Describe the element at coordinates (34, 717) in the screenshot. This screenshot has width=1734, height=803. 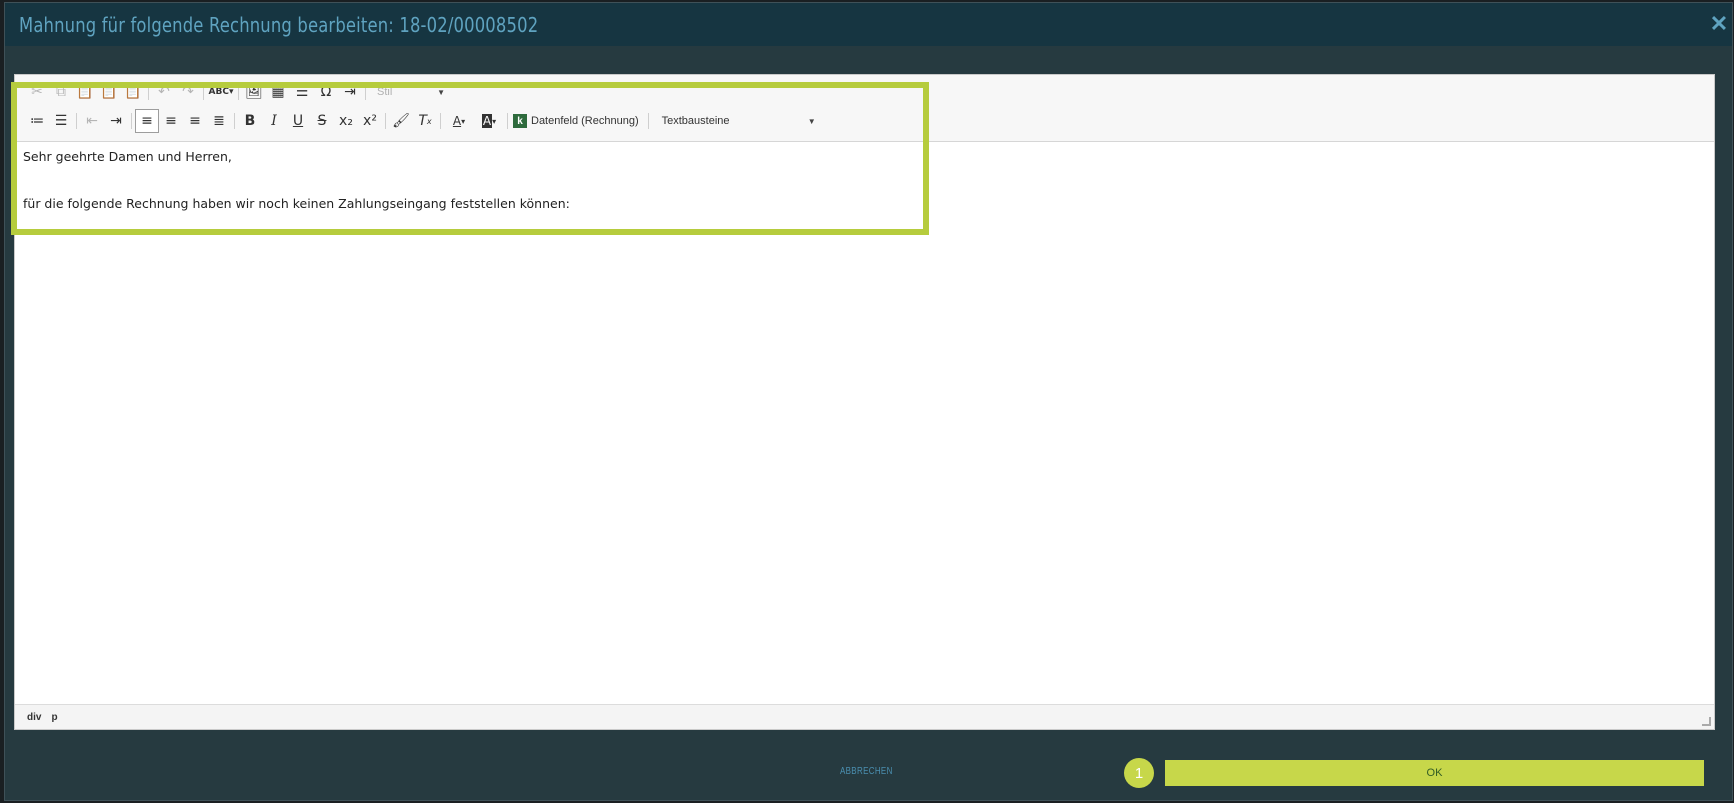
I see `path-element-div: div` at that location.